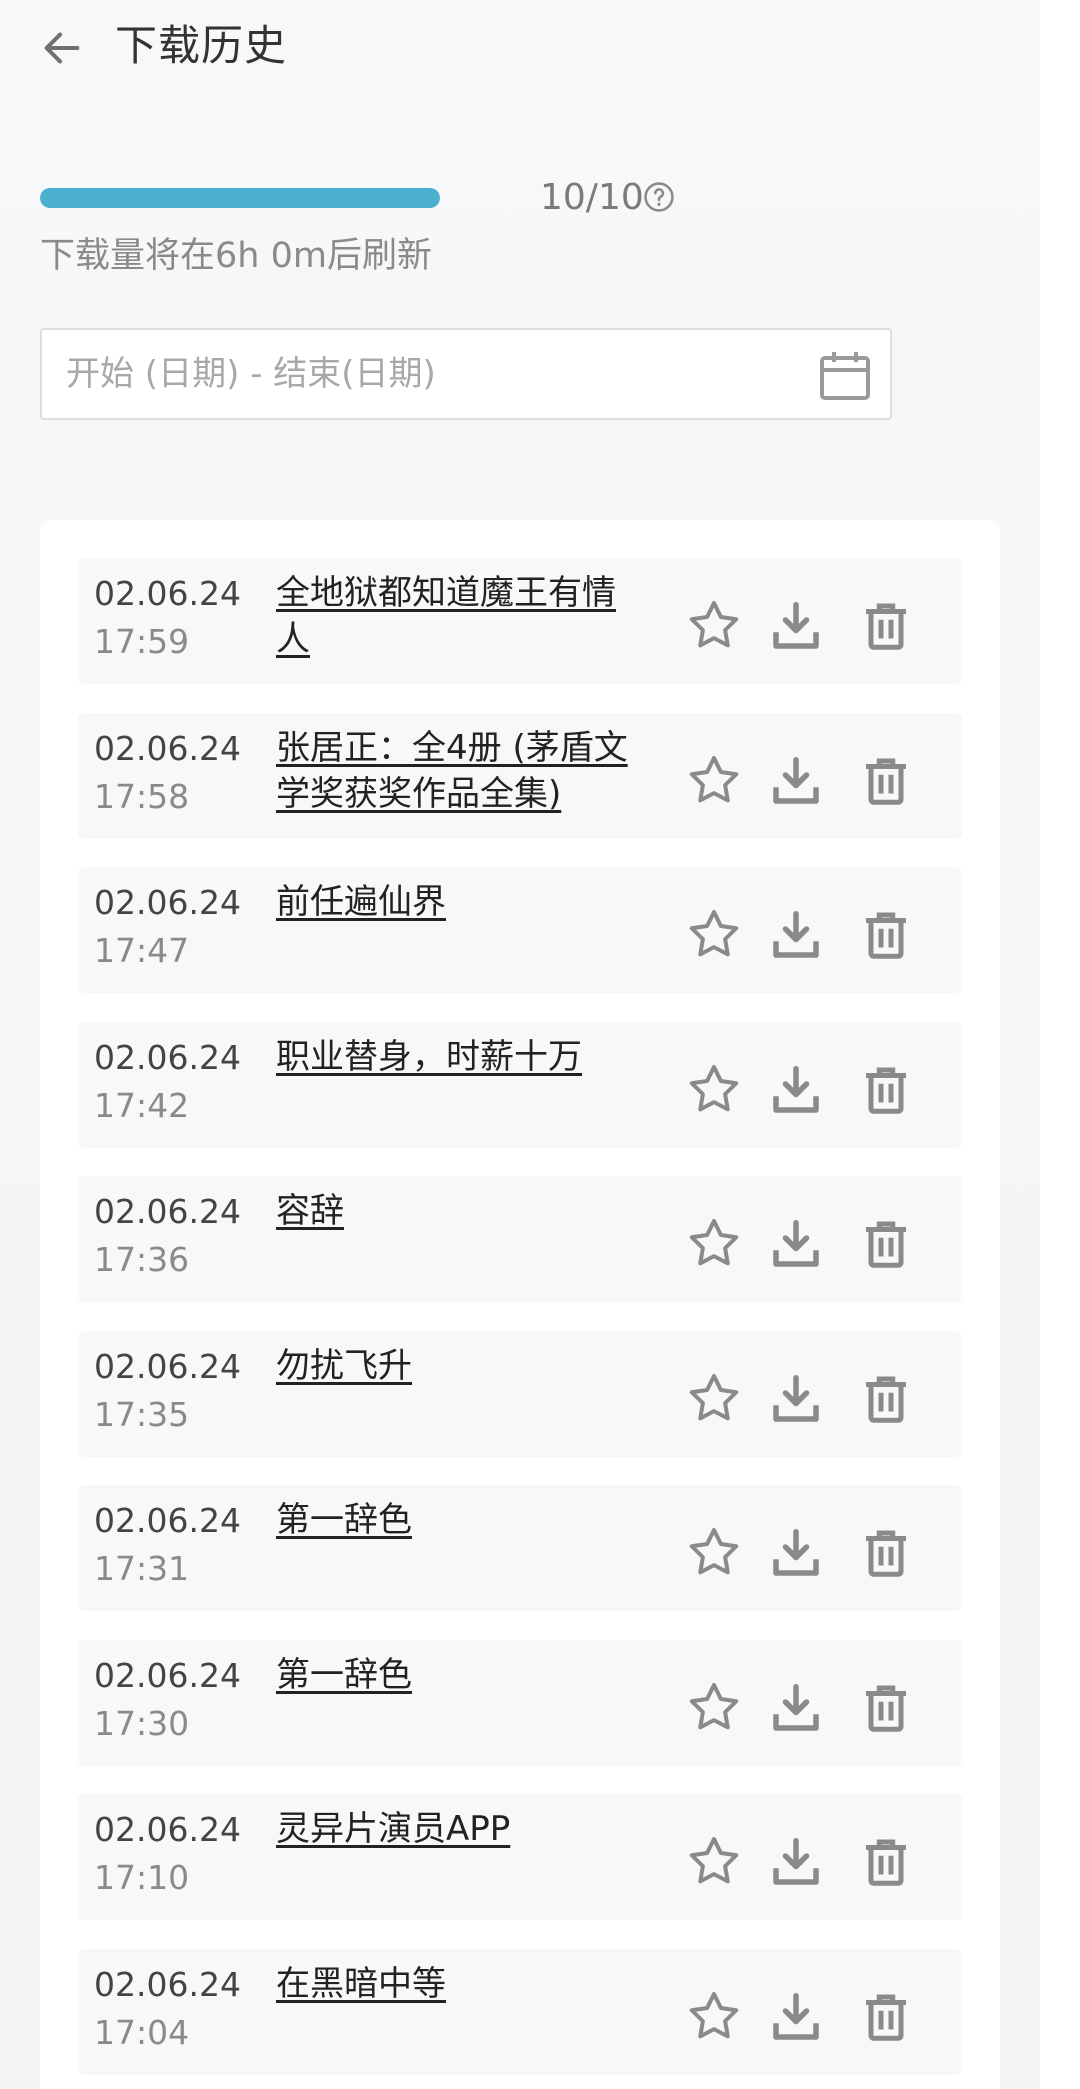  I want to click on history-row: 02.06.24 17:58 张居正：全4册 (茅盾文学奖获奖作品全集), so click(520, 775).